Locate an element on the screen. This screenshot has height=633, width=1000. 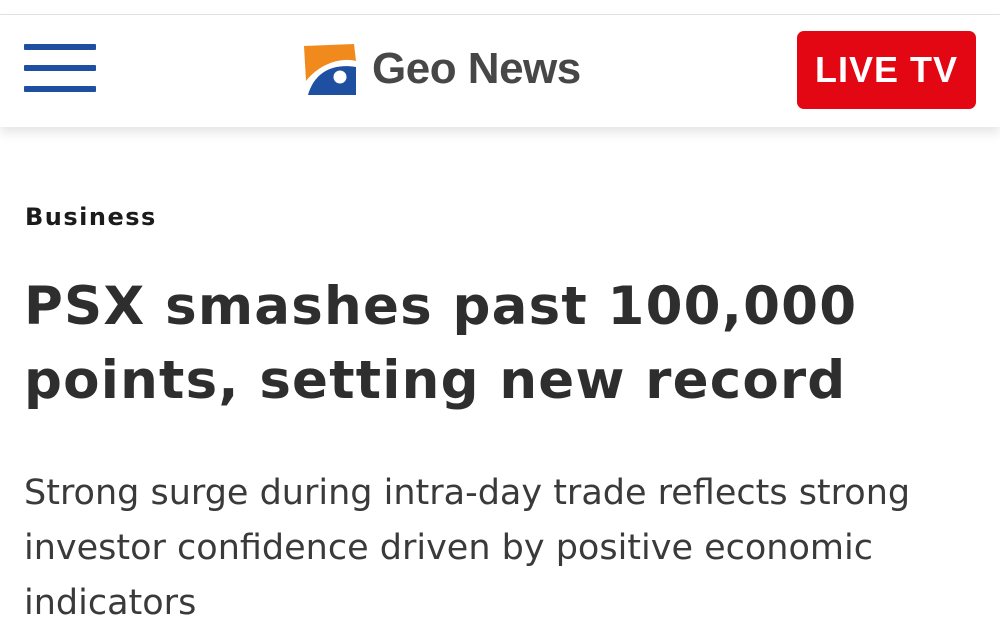
live-tv-button: LIVE TV is located at coordinates (886, 70).